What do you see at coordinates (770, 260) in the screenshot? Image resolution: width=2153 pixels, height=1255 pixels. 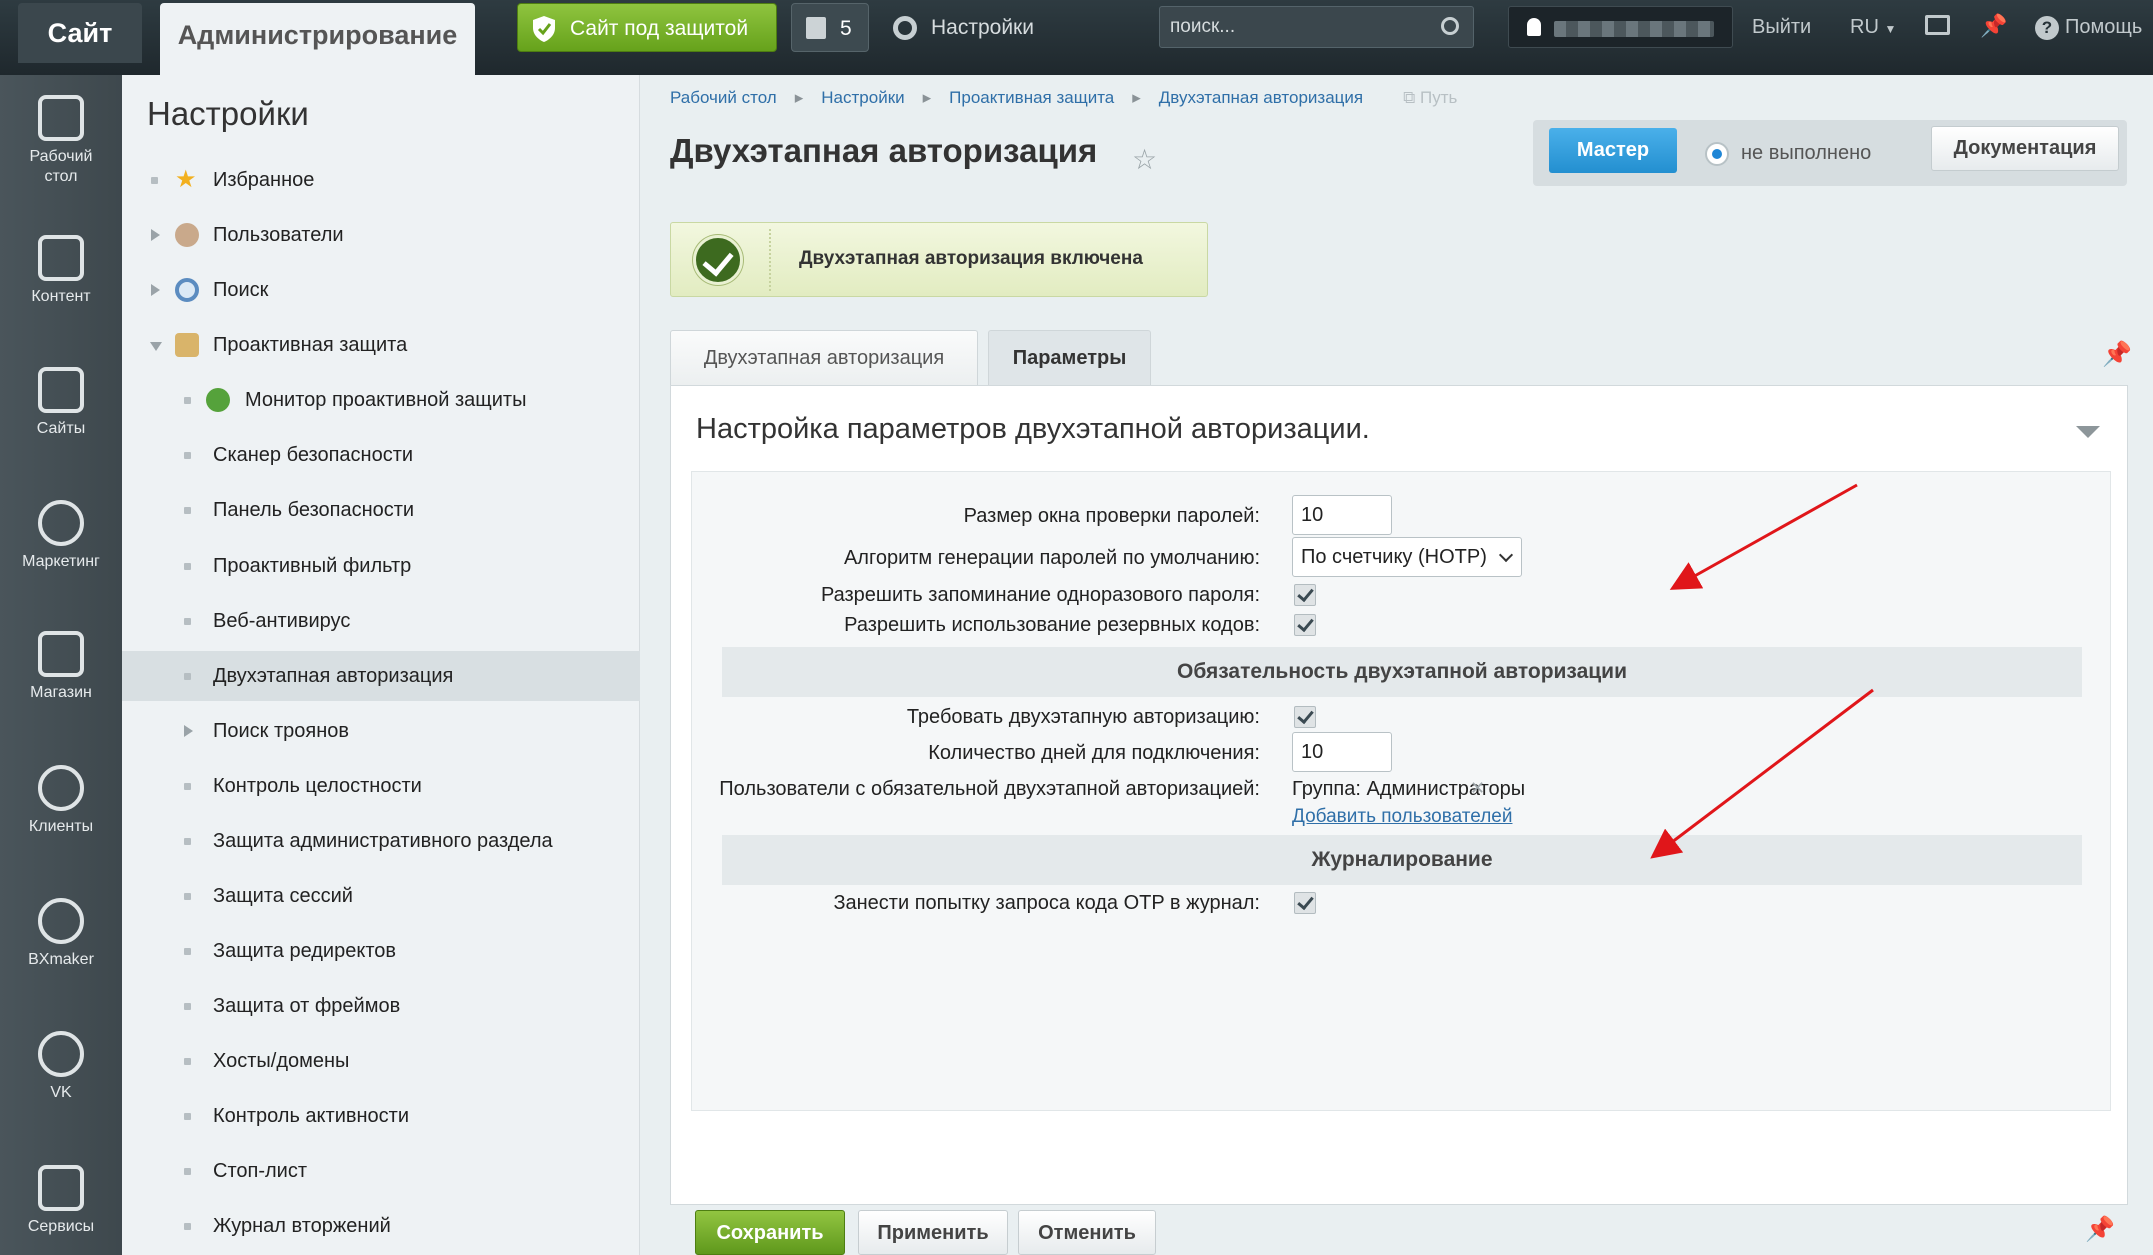 I see `divider` at bounding box center [770, 260].